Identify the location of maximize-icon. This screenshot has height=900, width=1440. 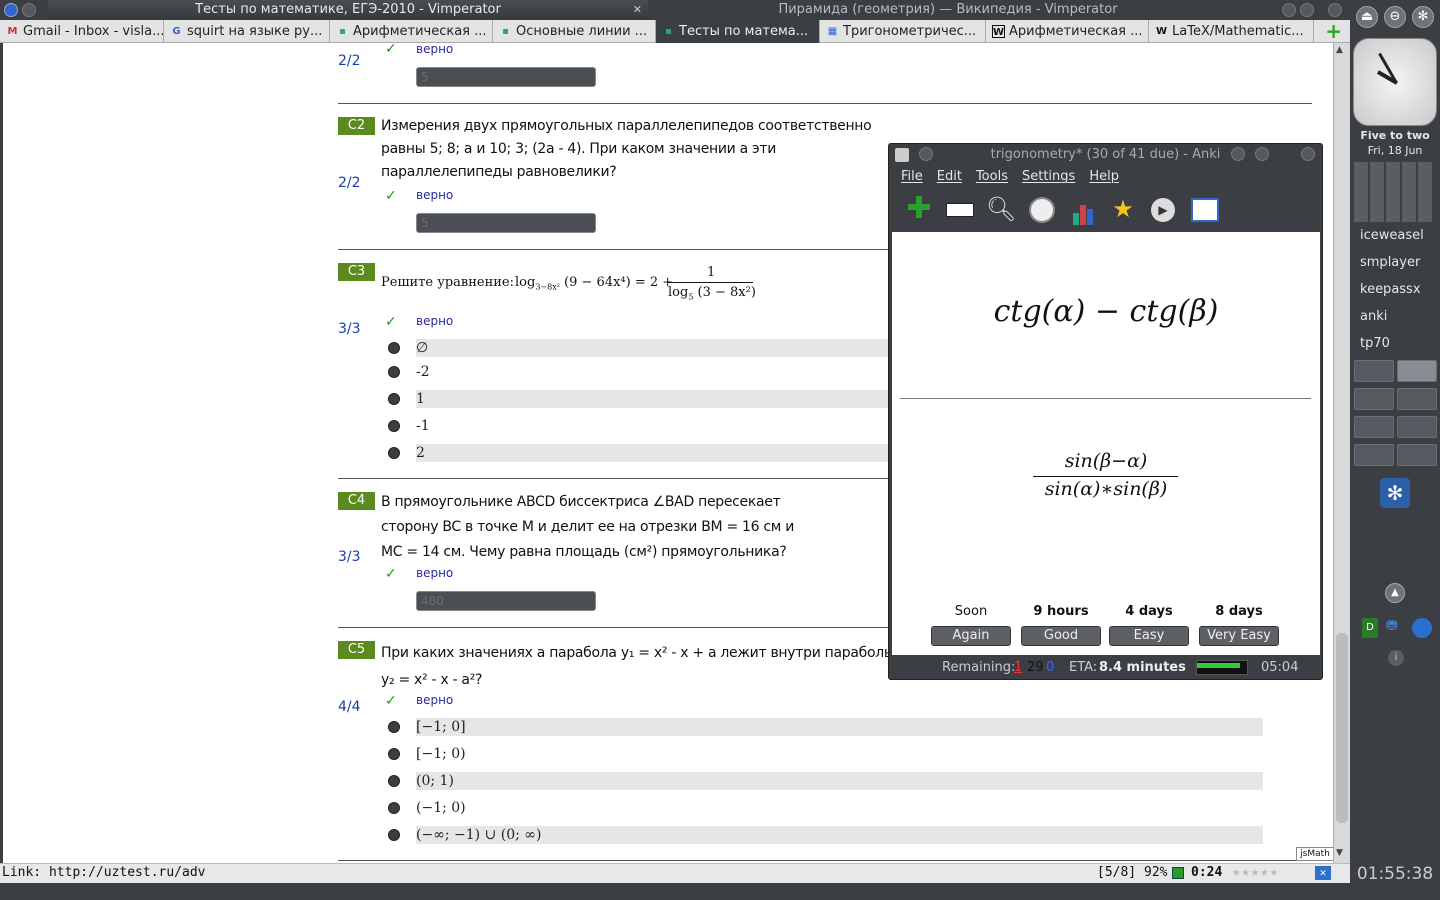
(1307, 10).